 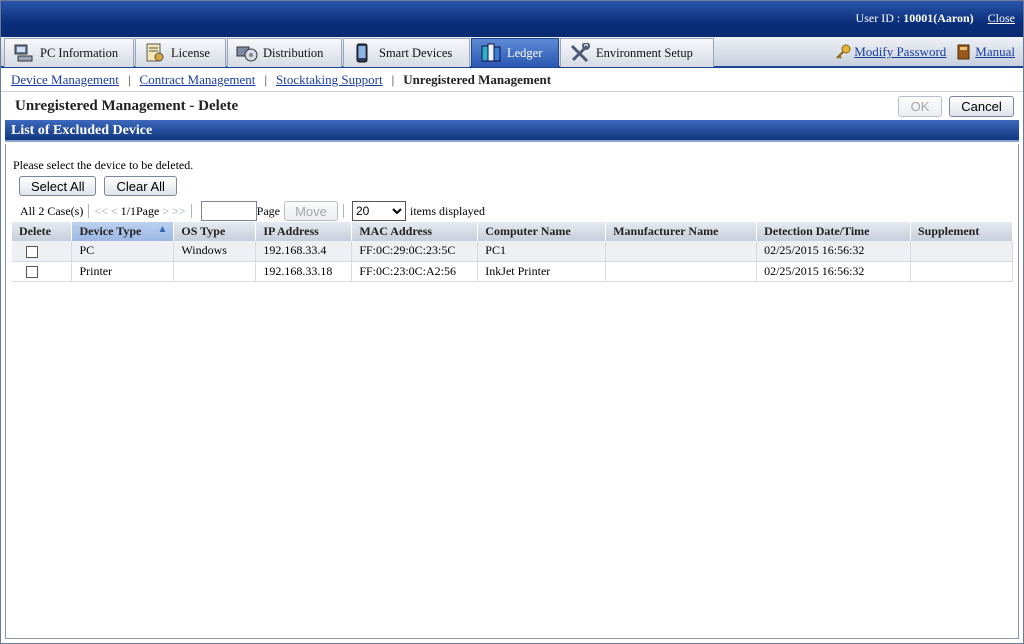 What do you see at coordinates (247, 53) in the screenshot?
I see `distribution-icon` at bounding box center [247, 53].